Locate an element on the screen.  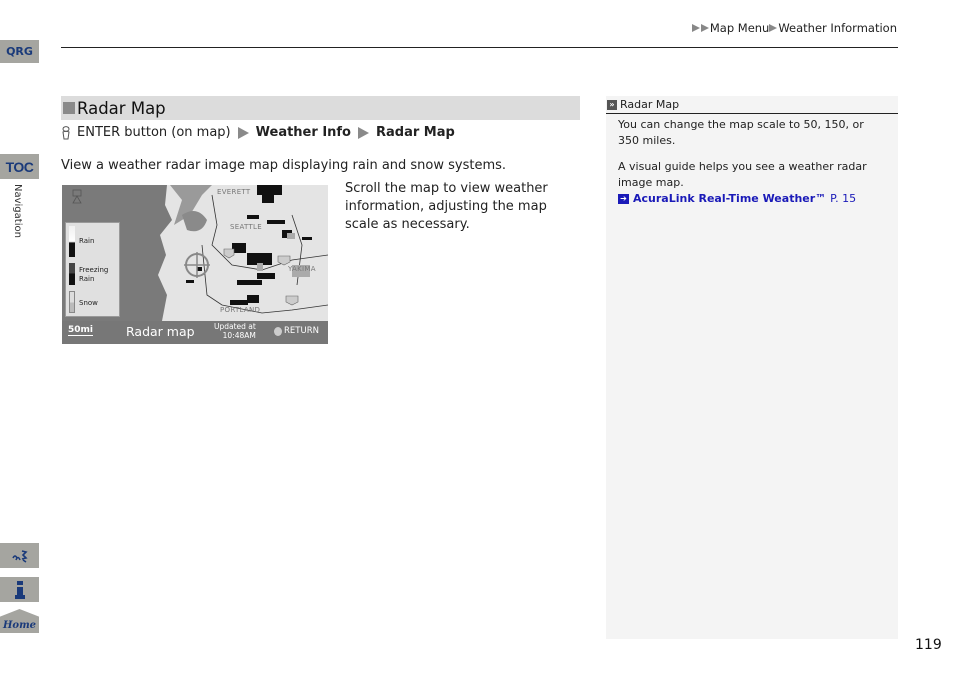
map-screen-title: Radar map is located at coordinates (160, 331).